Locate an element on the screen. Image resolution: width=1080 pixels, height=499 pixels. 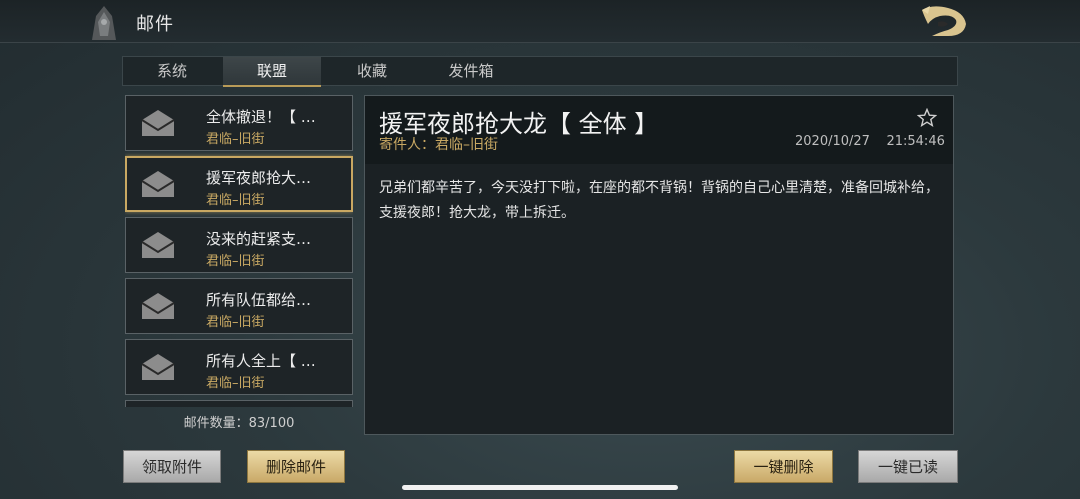
tab-outbox: 发件箱 is located at coordinates (471, 71).